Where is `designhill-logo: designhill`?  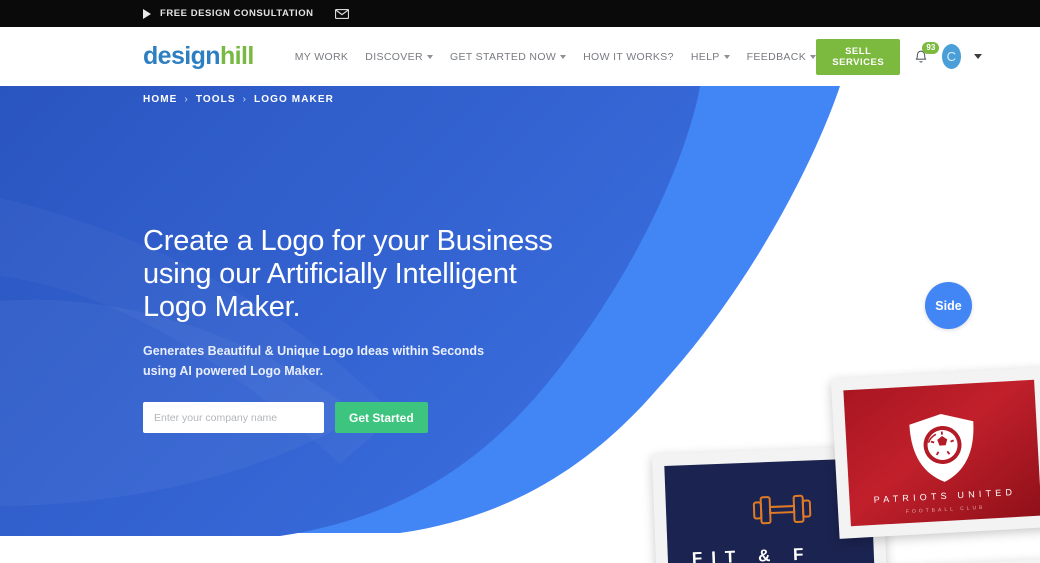 designhill-logo: designhill is located at coordinates (198, 56).